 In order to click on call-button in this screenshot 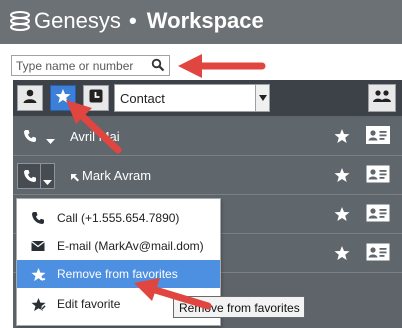, I will do `click(30, 176)`.